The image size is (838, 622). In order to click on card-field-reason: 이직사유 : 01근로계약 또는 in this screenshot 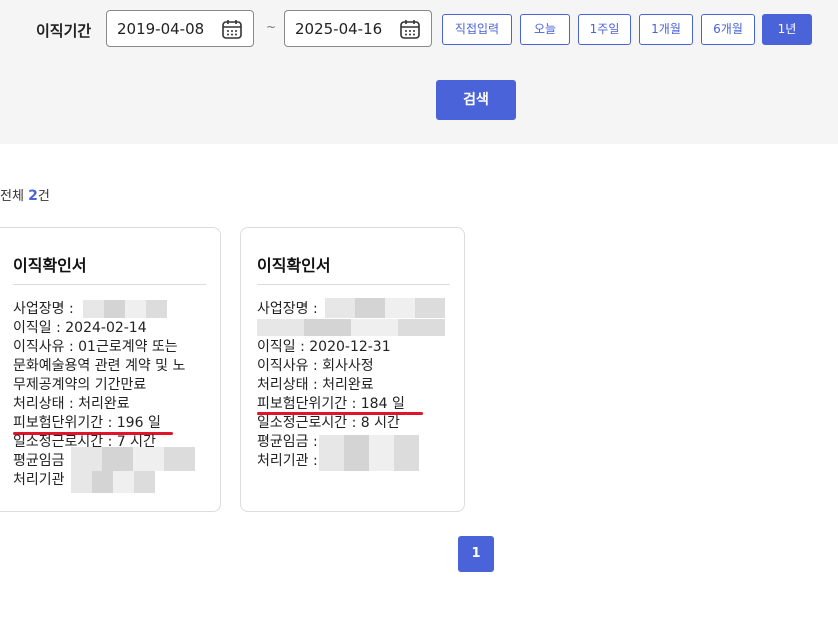, I will do `click(95, 347)`.